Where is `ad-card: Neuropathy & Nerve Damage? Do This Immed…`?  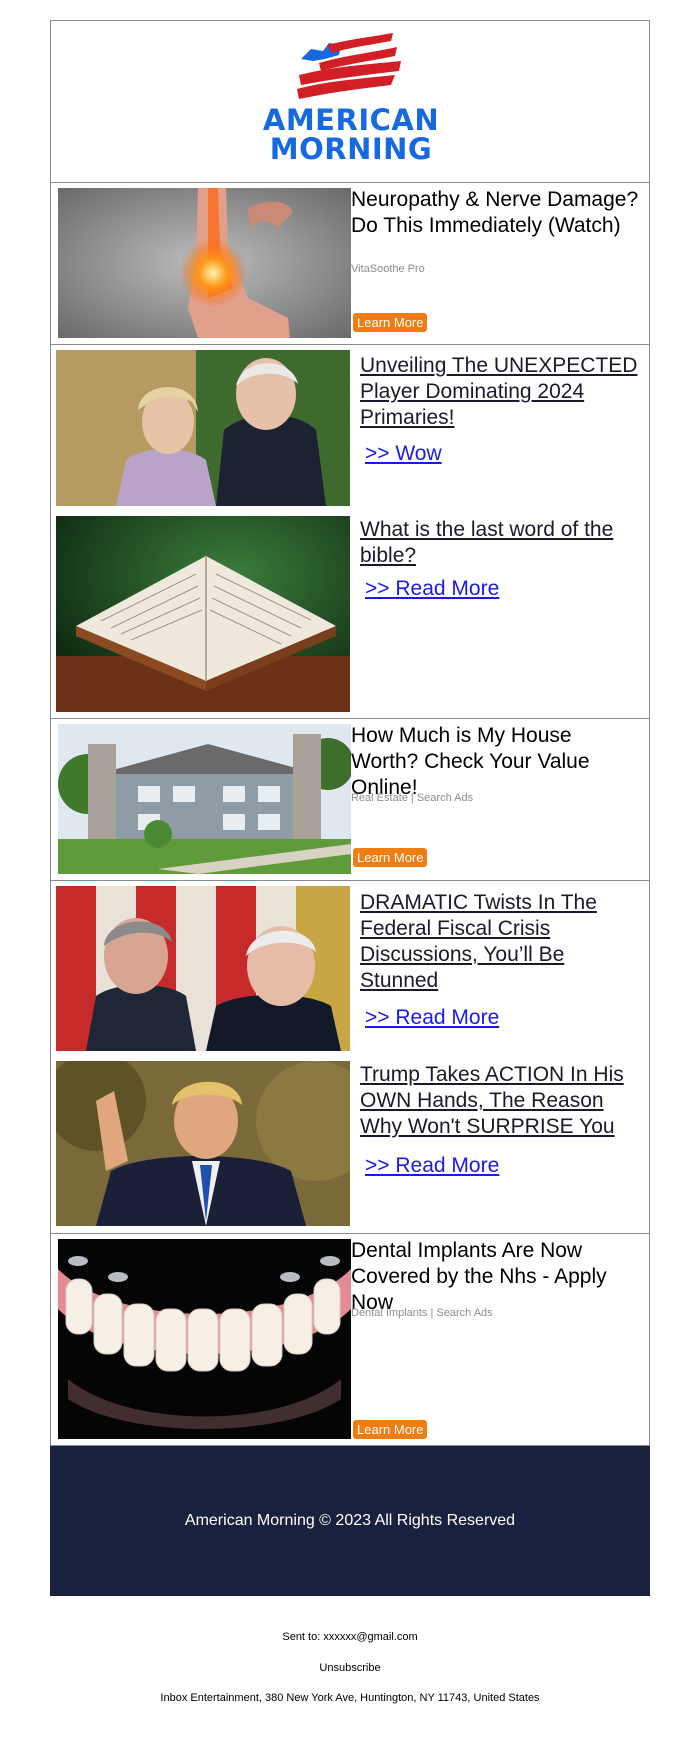
ad-card: Neuropathy & Nerve Damage? Do This Immed… is located at coordinates (350, 264).